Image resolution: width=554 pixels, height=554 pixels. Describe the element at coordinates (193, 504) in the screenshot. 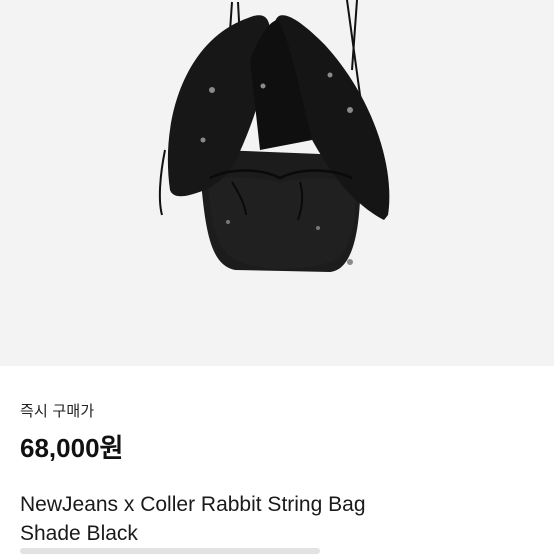

I see `product-title-line1: NewJeans x Coller Rabbit String Bag` at that location.